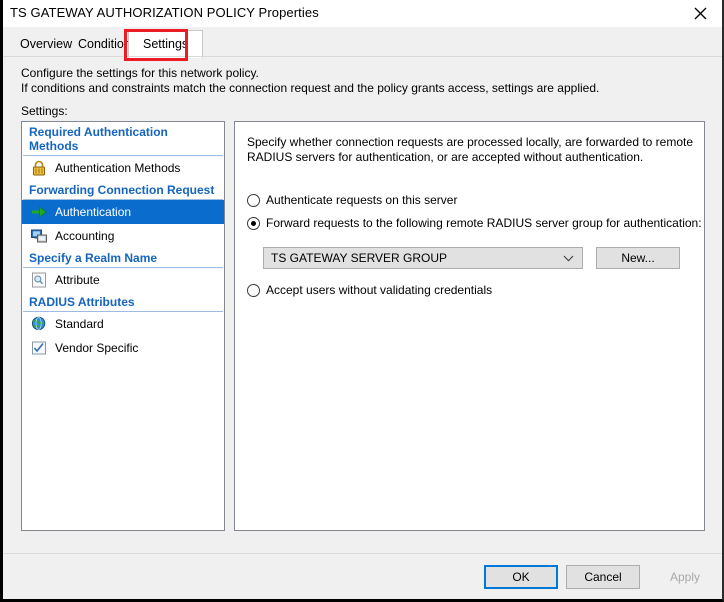 Image resolution: width=724 pixels, height=602 pixels. I want to click on tree-item-label: Vendor Specific, so click(97, 348).